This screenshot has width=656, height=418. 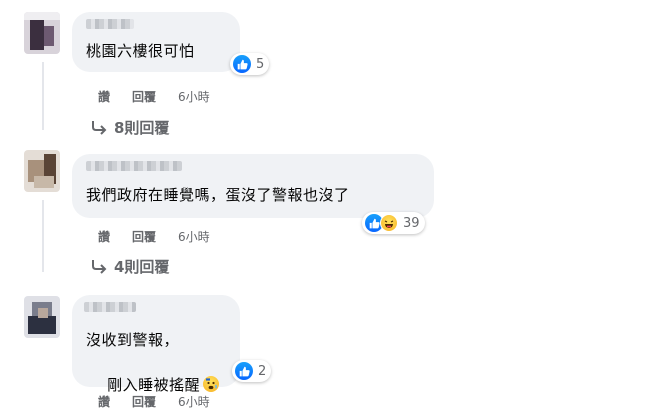 What do you see at coordinates (211, 384) in the screenshot?
I see `anxious-face-emoji` at bounding box center [211, 384].